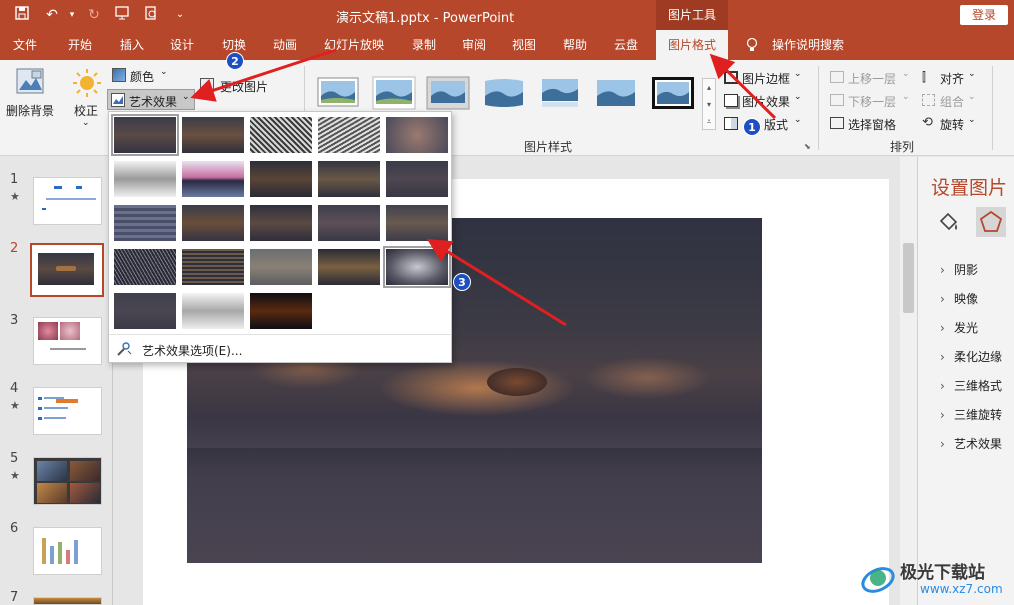 The height and width of the screenshot is (605, 1014). I want to click on pane-section-artistic-effects: › 艺术效果, so click(971, 443).